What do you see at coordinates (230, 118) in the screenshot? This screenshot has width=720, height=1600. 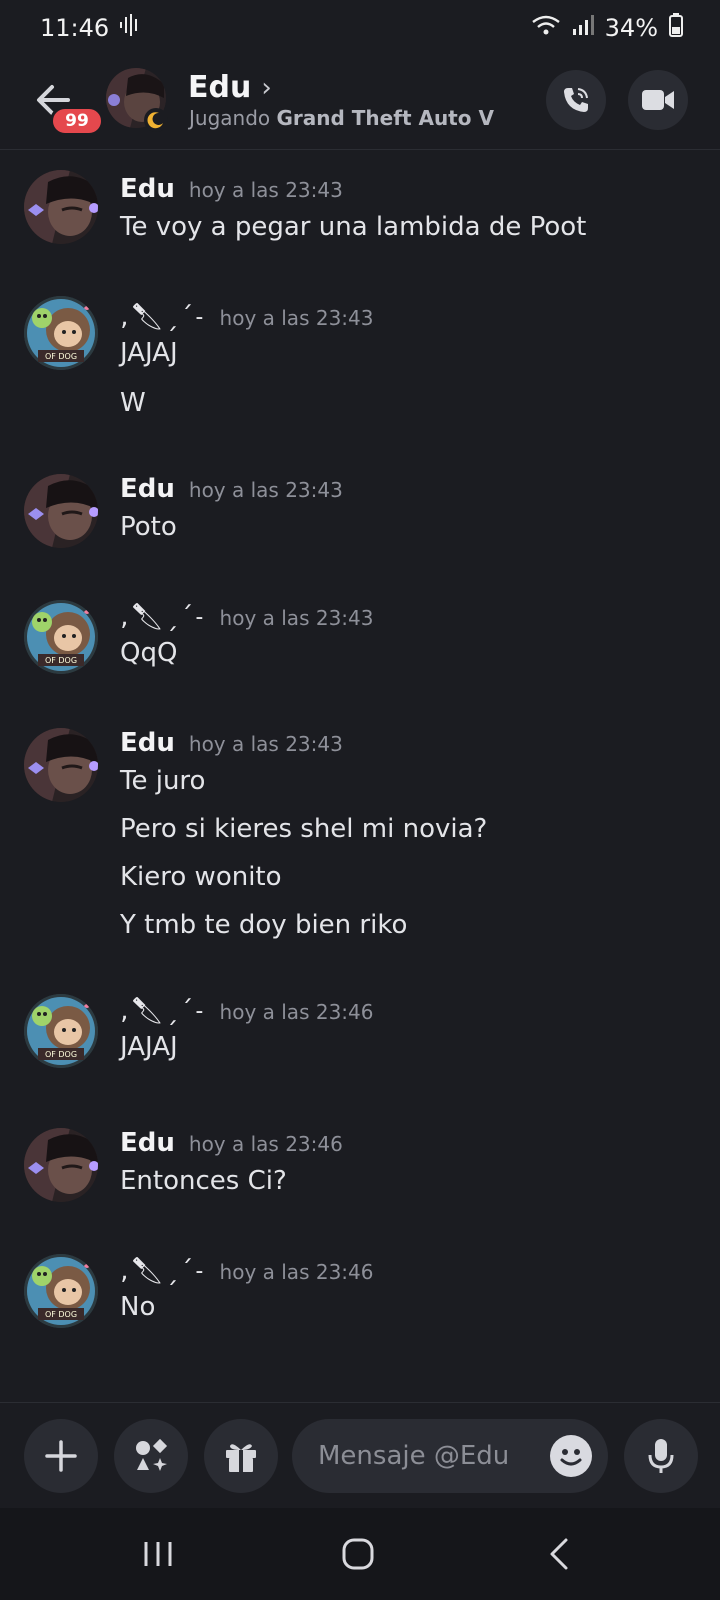 I see `activity-prefix: Jugando` at bounding box center [230, 118].